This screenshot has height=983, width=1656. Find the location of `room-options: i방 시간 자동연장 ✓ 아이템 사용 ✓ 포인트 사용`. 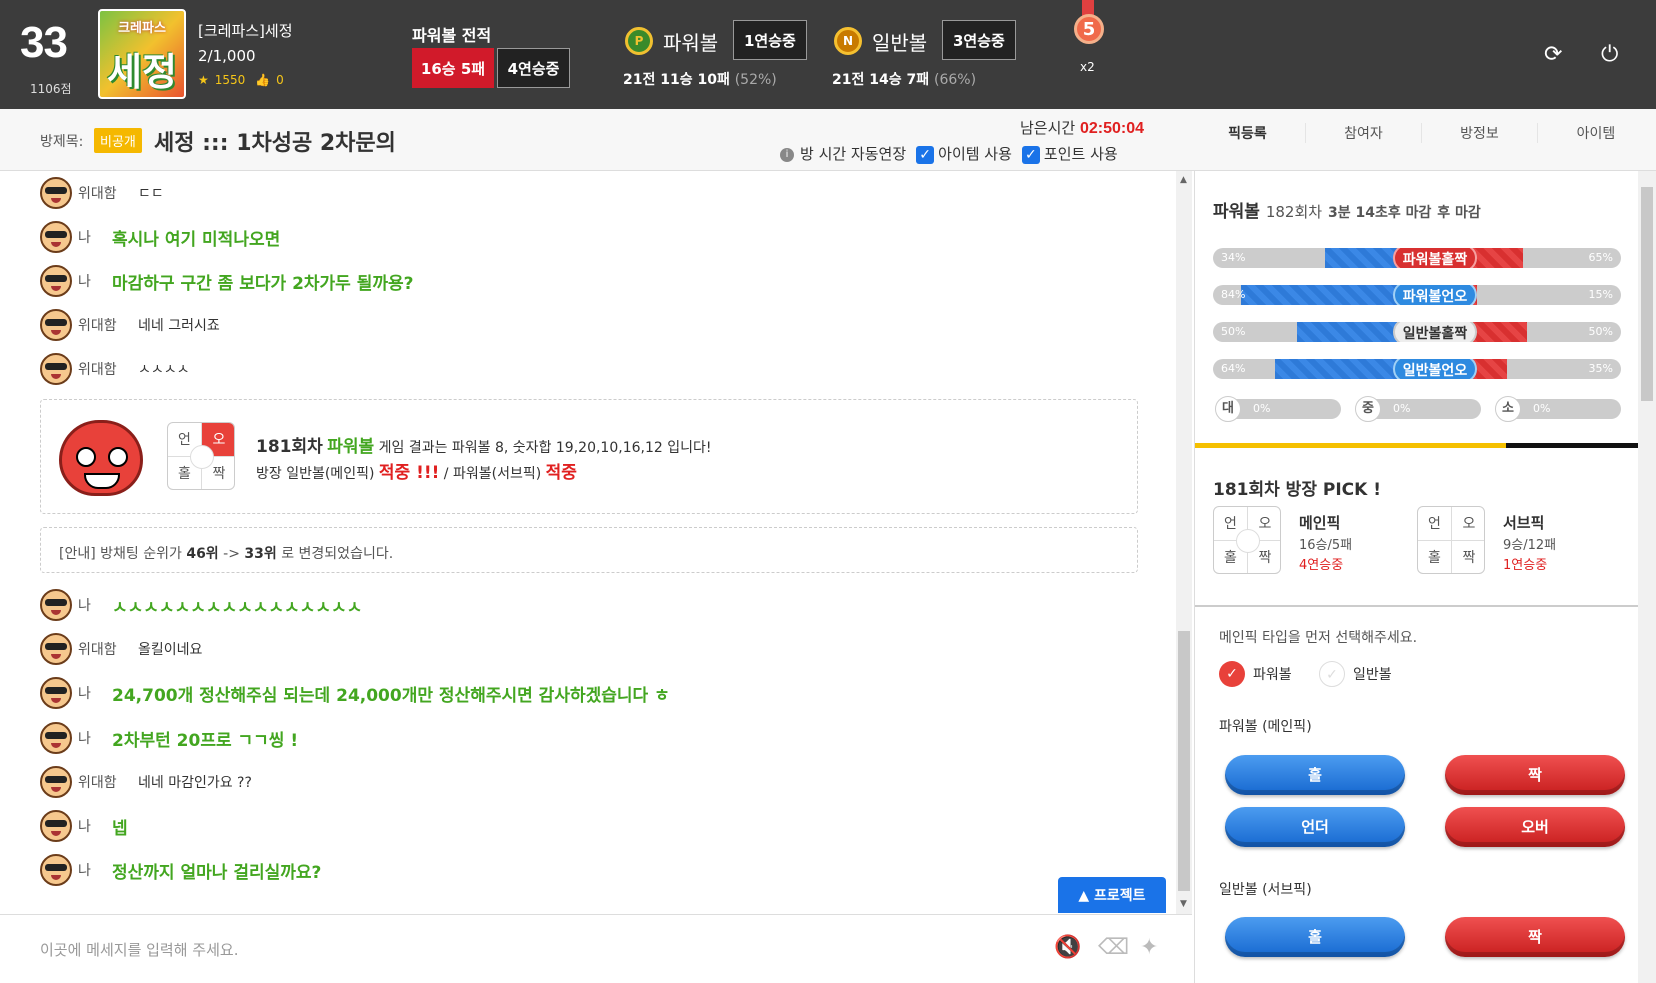

room-options: i방 시간 자동연장 ✓ 아이템 사용 ✓ 포인트 사용 is located at coordinates (949, 153).